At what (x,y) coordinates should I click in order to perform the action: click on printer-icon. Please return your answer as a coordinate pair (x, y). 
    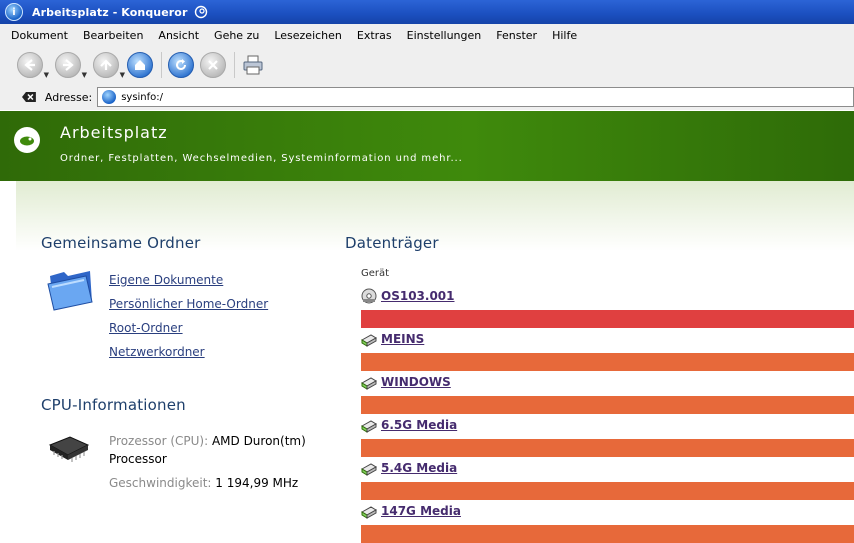
    Looking at the image, I should click on (253, 65).